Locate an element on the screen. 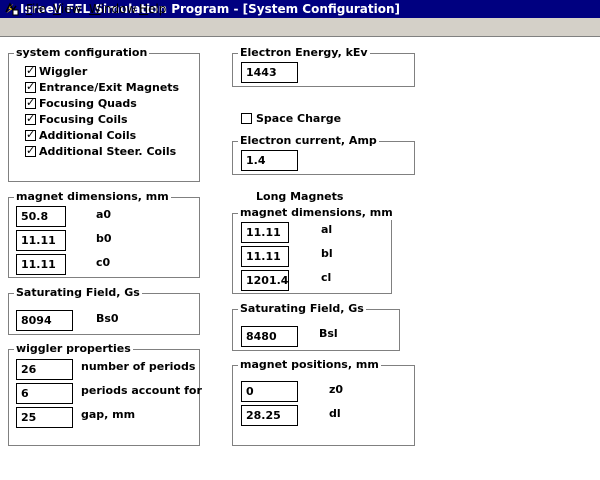  long-magnets-heading: Long Magnets is located at coordinates (300, 196).